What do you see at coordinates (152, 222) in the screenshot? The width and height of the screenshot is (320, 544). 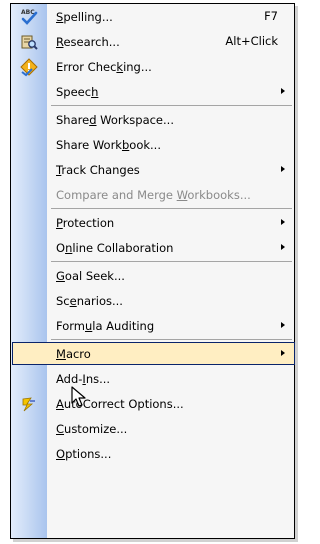 I see `menu-item-protection: Protection` at bounding box center [152, 222].